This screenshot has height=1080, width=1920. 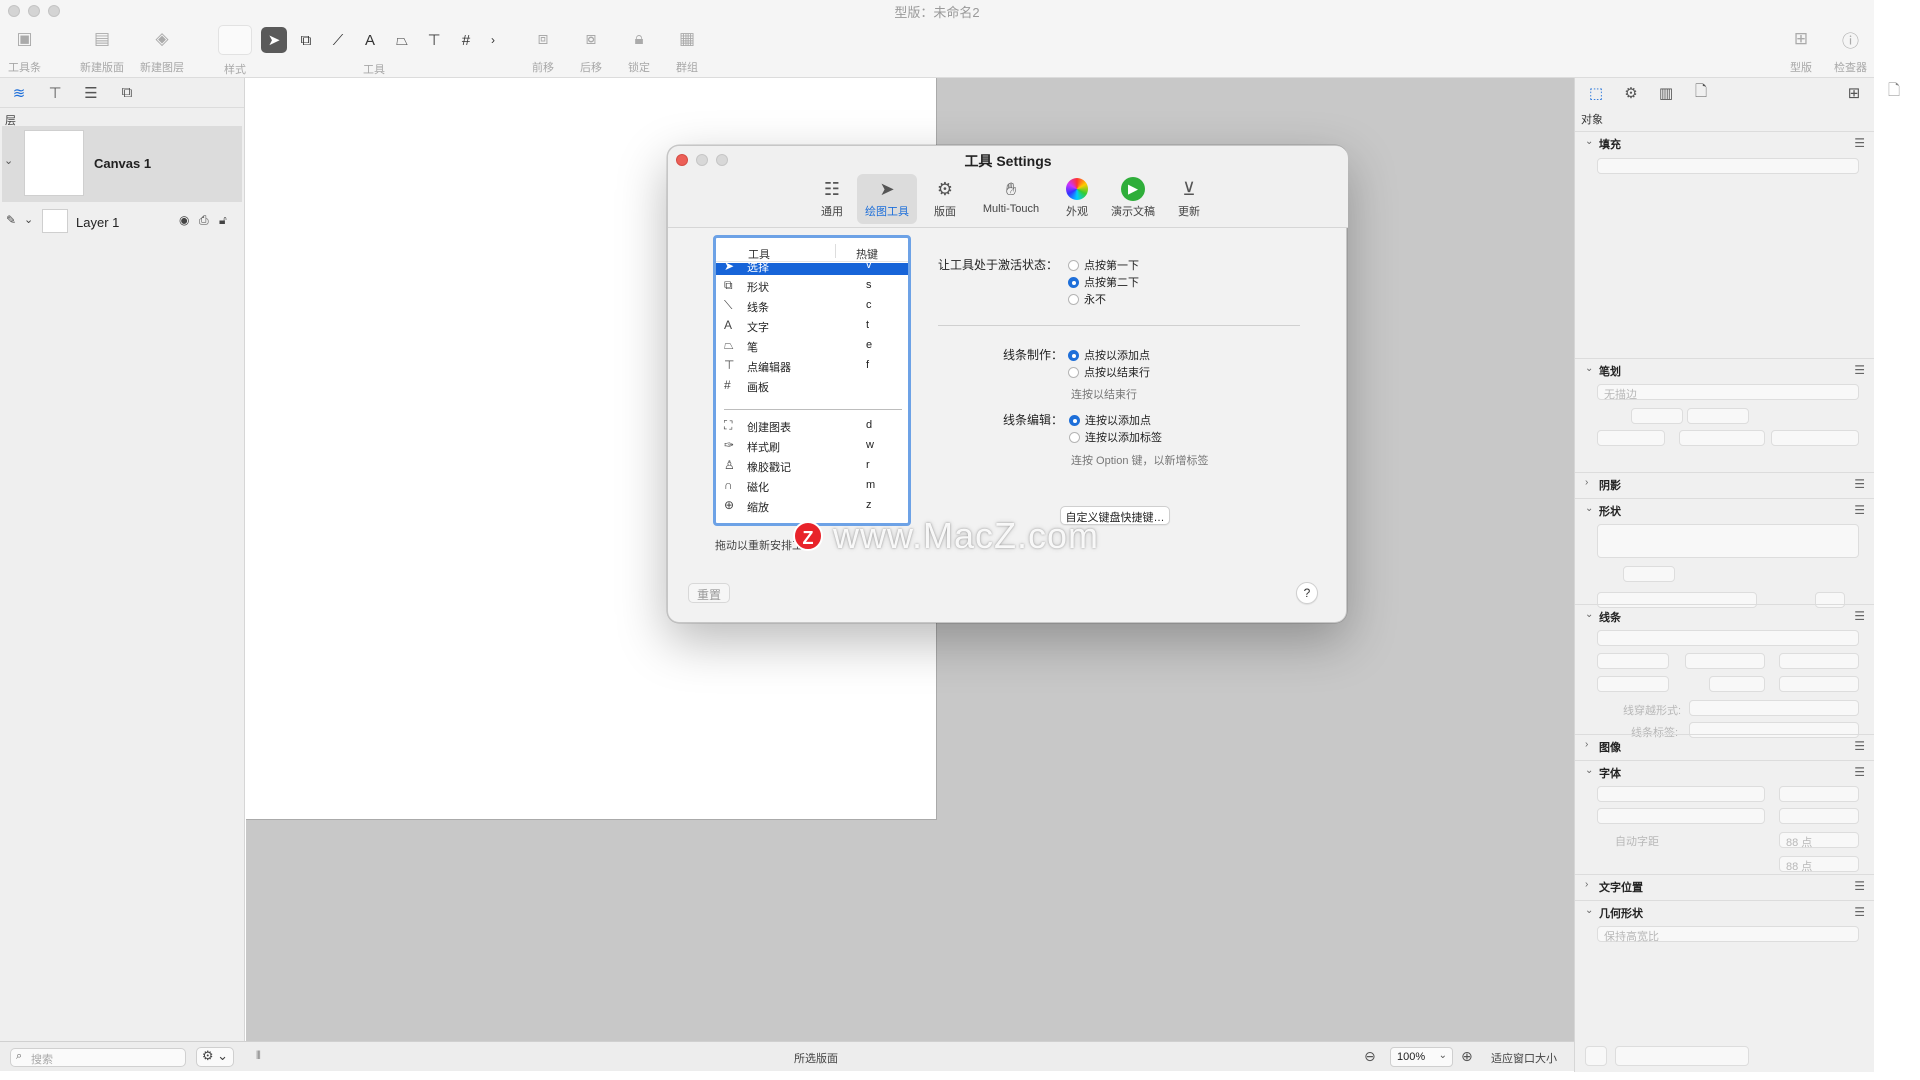 What do you see at coordinates (1657, 416) in the screenshot?
I see `stroke-width-stepper` at bounding box center [1657, 416].